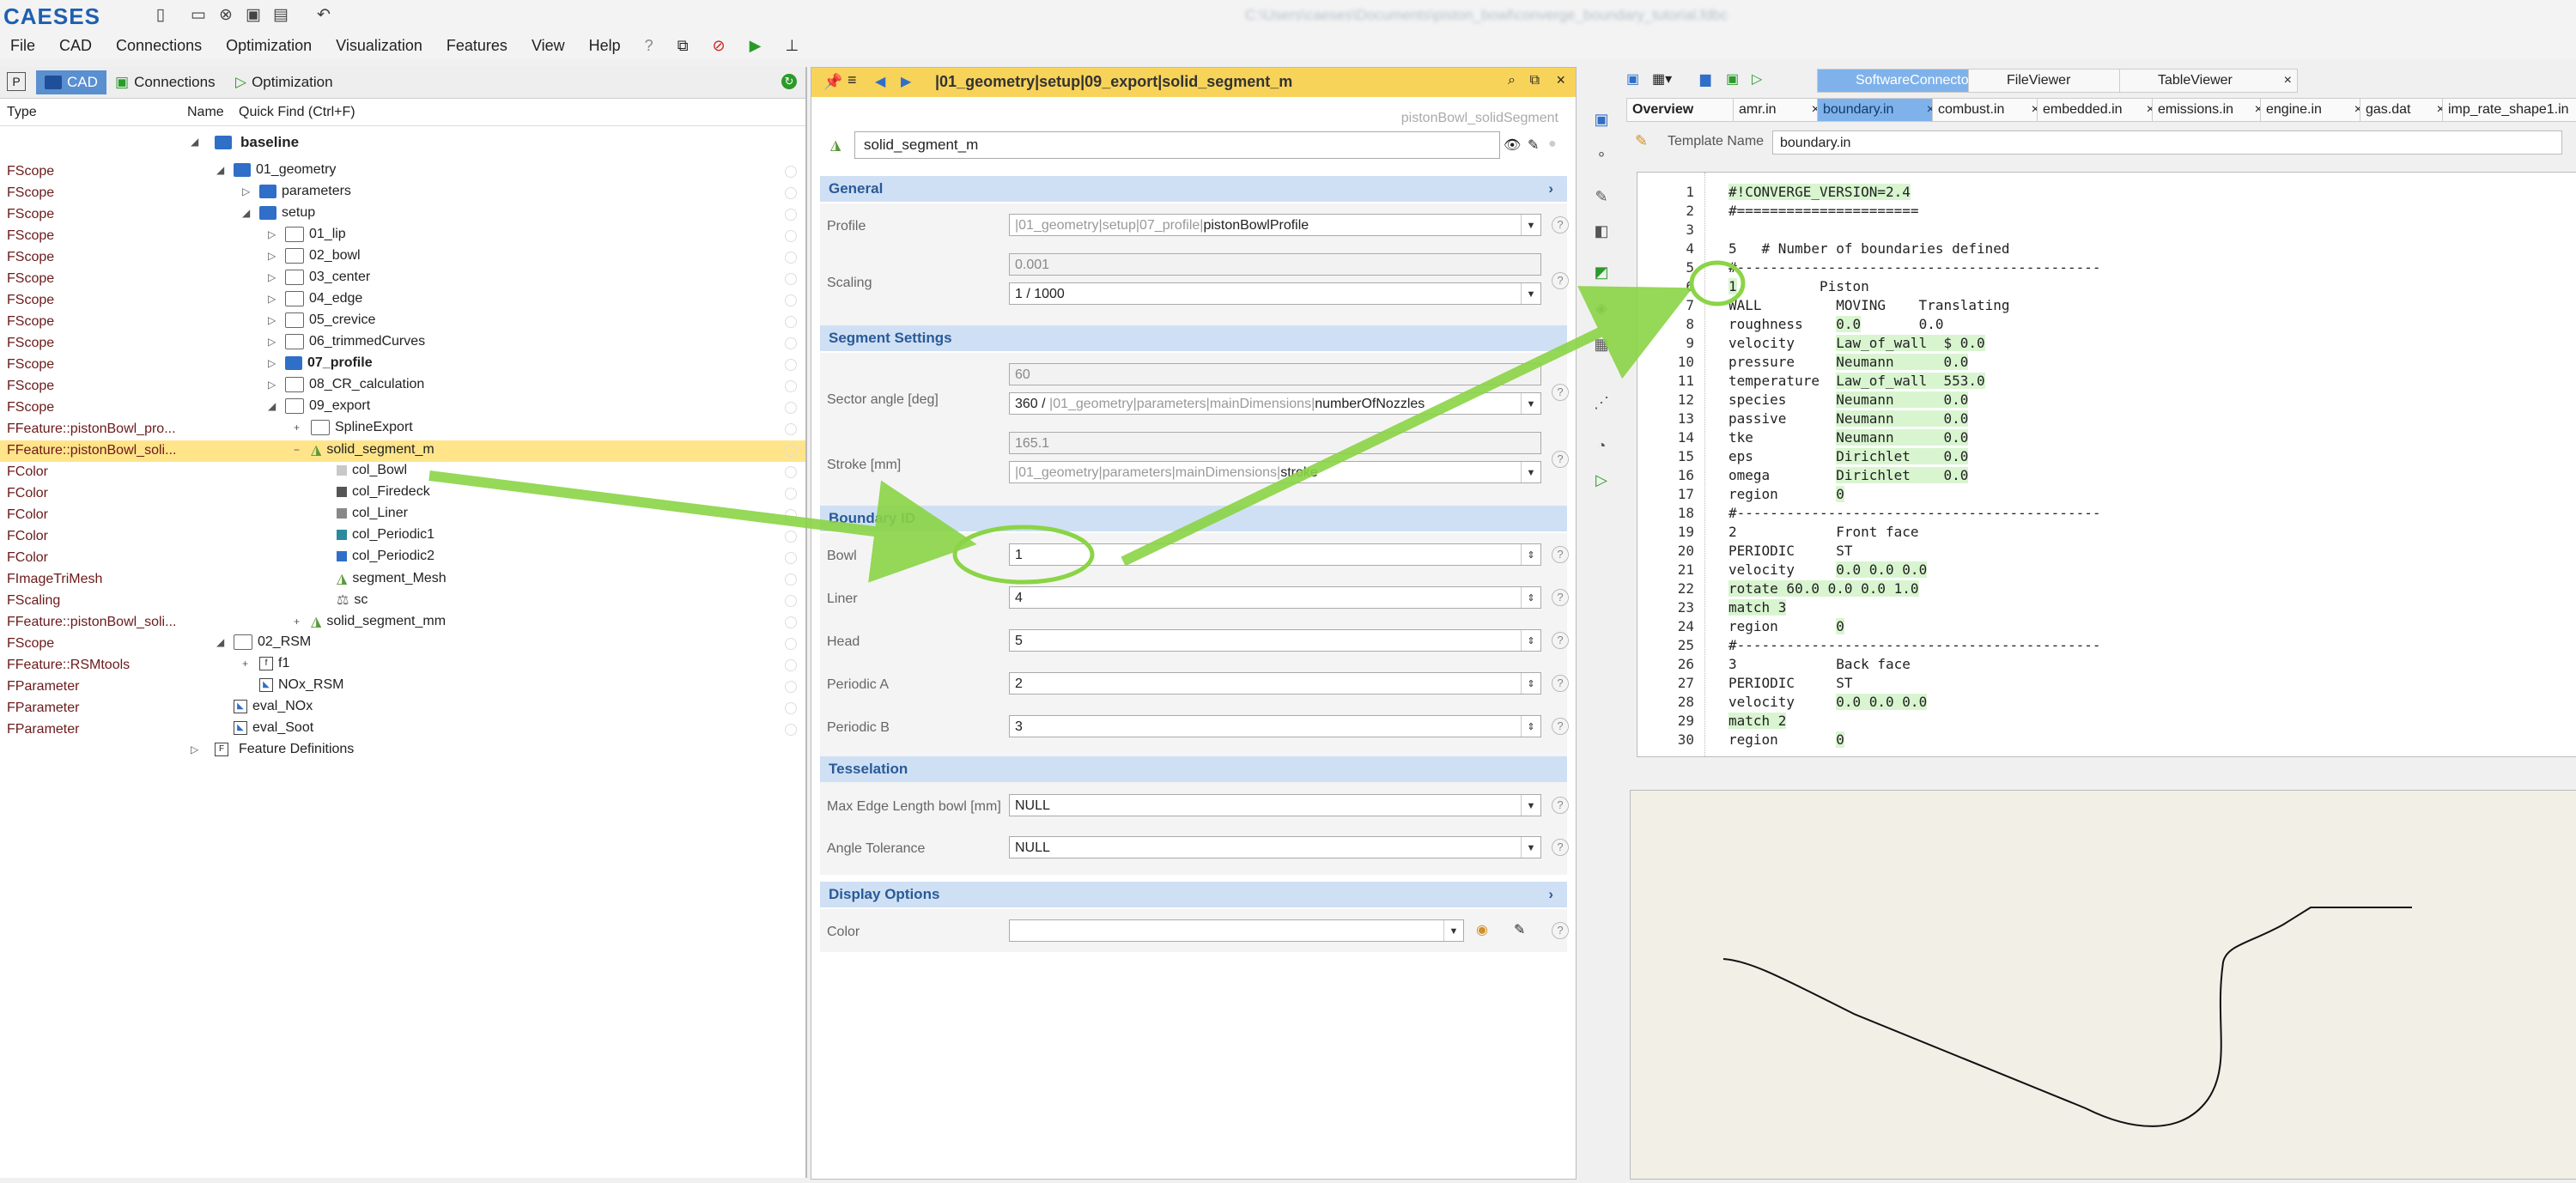  What do you see at coordinates (2103, 985) in the screenshot?
I see `geometry-viewport` at bounding box center [2103, 985].